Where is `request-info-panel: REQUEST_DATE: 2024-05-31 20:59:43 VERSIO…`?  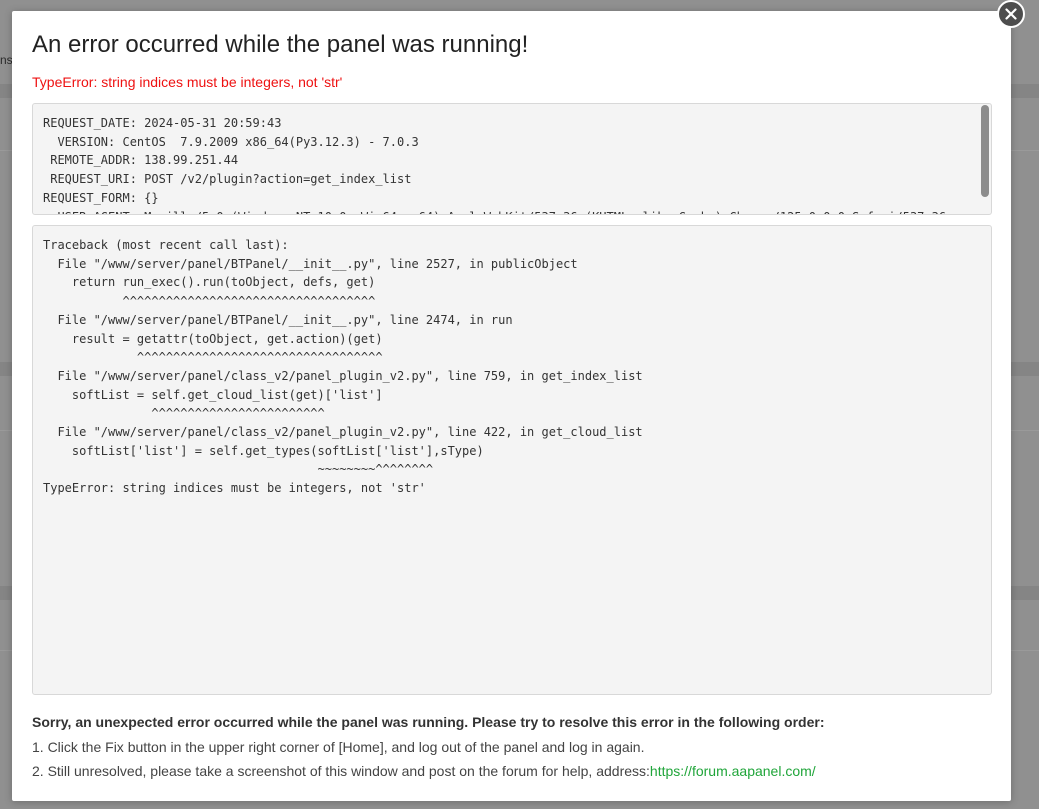
request-info-panel: REQUEST_DATE: 2024-05-31 20:59:43 VERSIO… is located at coordinates (512, 159).